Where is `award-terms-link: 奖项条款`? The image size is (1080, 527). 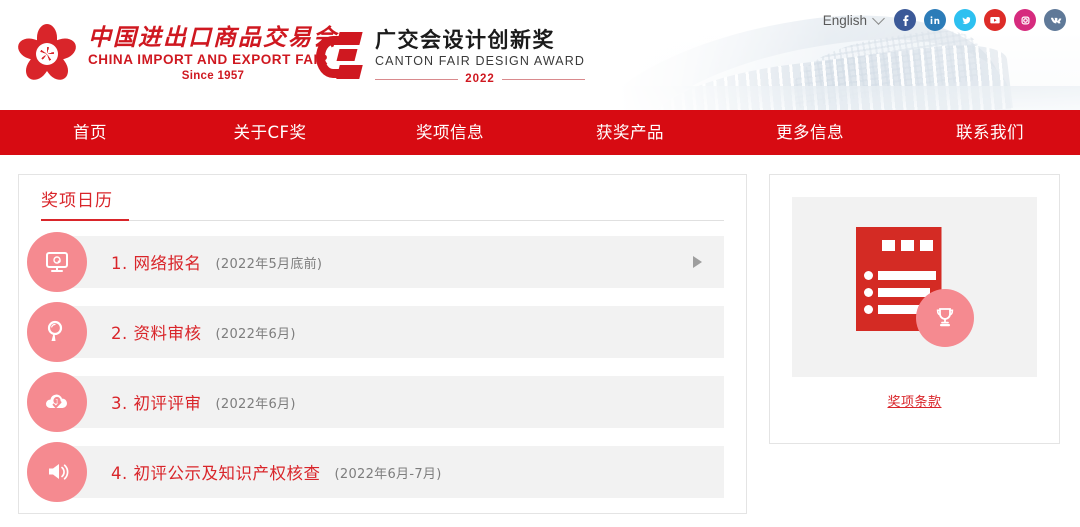 award-terms-link: 奖项条款 is located at coordinates (914, 402).